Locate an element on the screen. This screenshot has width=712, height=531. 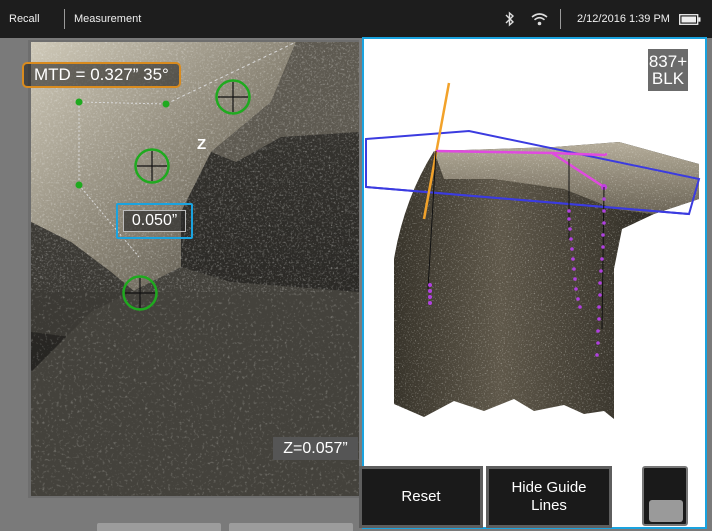
depth-result-value: 0.050” is located at coordinates (154, 221).